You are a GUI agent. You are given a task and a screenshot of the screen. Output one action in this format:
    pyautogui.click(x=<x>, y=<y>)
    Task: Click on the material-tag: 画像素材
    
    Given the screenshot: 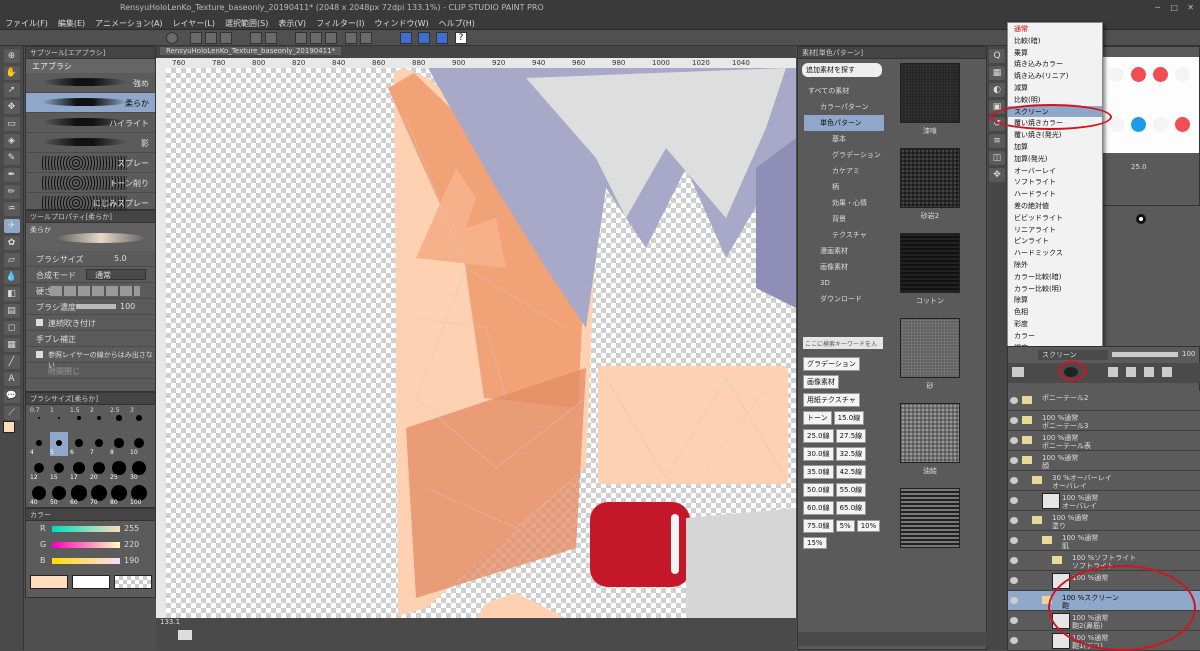 What is the action you would take?
    pyautogui.click(x=821, y=382)
    